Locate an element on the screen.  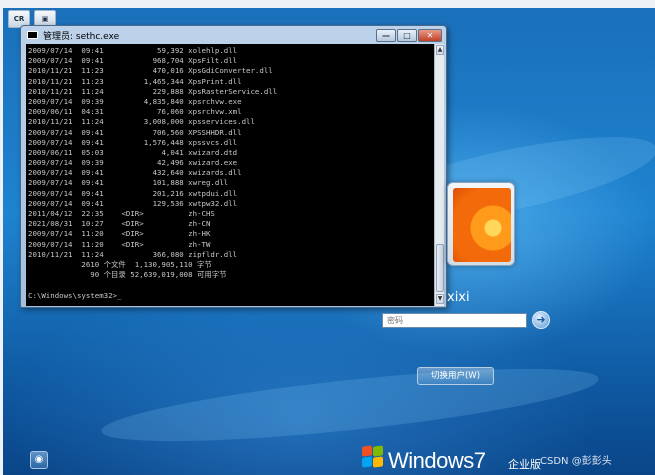
minimize-button: — is located at coordinates (386, 35).